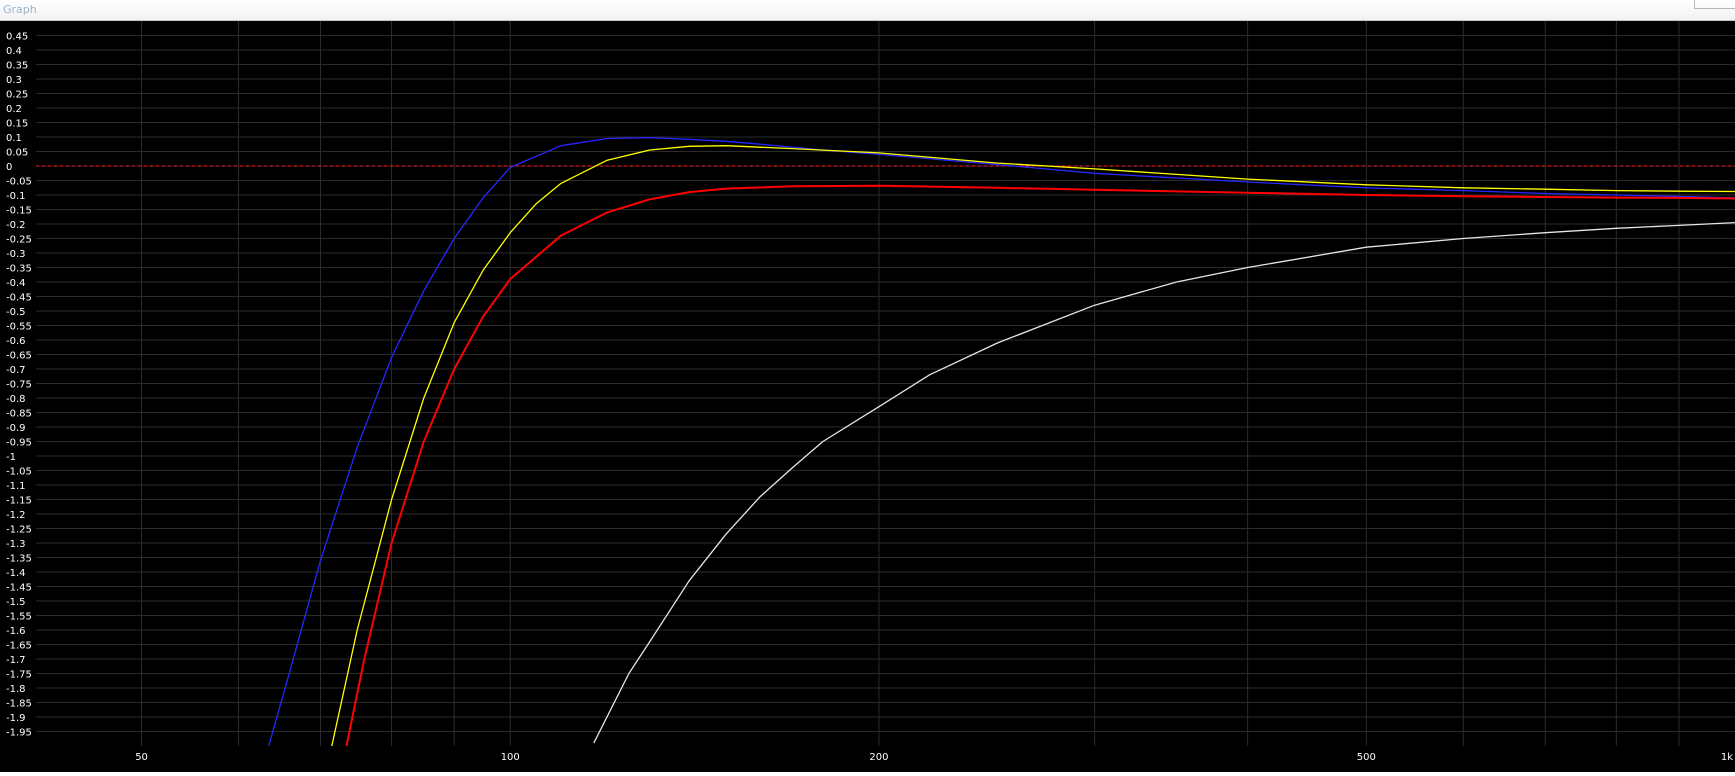 This screenshot has width=1735, height=776. I want to click on y-tick-label: -0.5, so click(16, 312).